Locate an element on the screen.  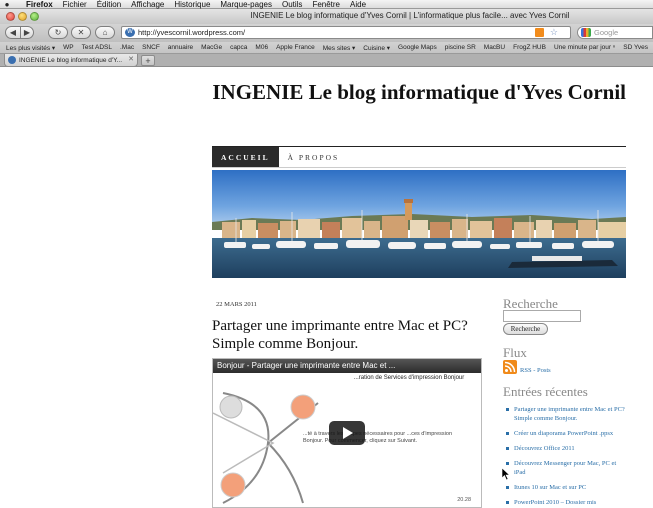
bookmark-item: Mes sites ▾ is located at coordinates (339, 48).